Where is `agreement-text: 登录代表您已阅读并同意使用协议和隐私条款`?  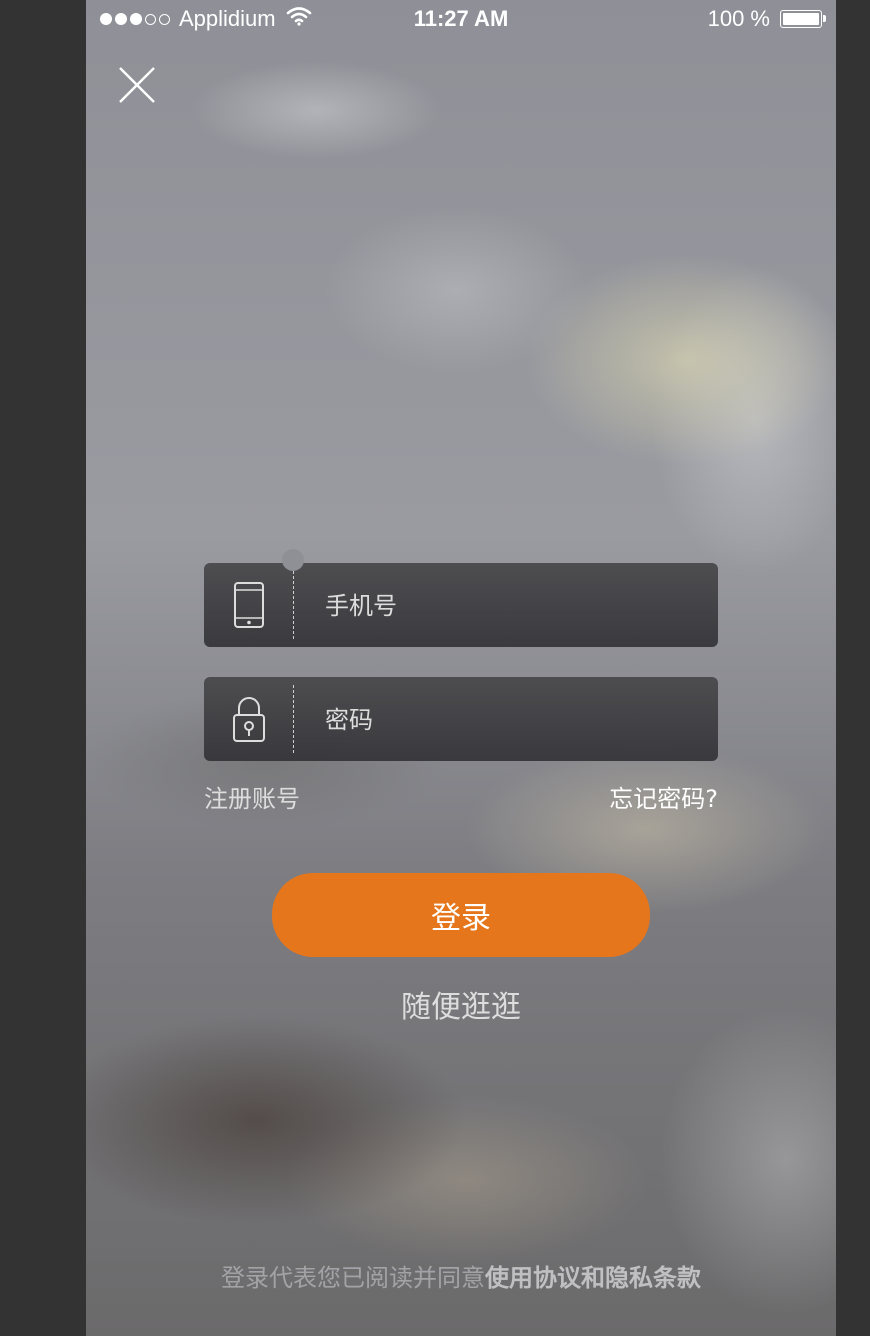
agreement-text: 登录代表您已阅读并同意使用协议和隐私条款 is located at coordinates (461, 1275).